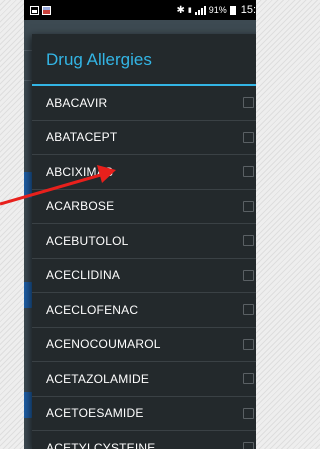  Describe the element at coordinates (180, 10) in the screenshot. I see `bluetooth-icon: ✱` at that location.